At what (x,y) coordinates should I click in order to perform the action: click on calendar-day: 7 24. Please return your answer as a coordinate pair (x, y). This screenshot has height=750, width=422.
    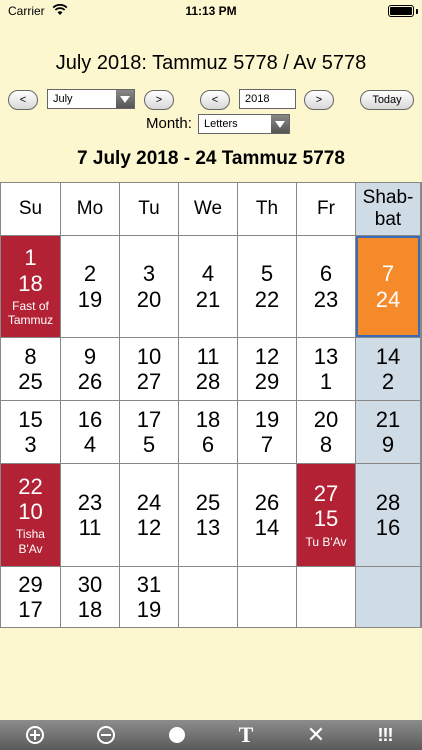
    Looking at the image, I should click on (388, 287).